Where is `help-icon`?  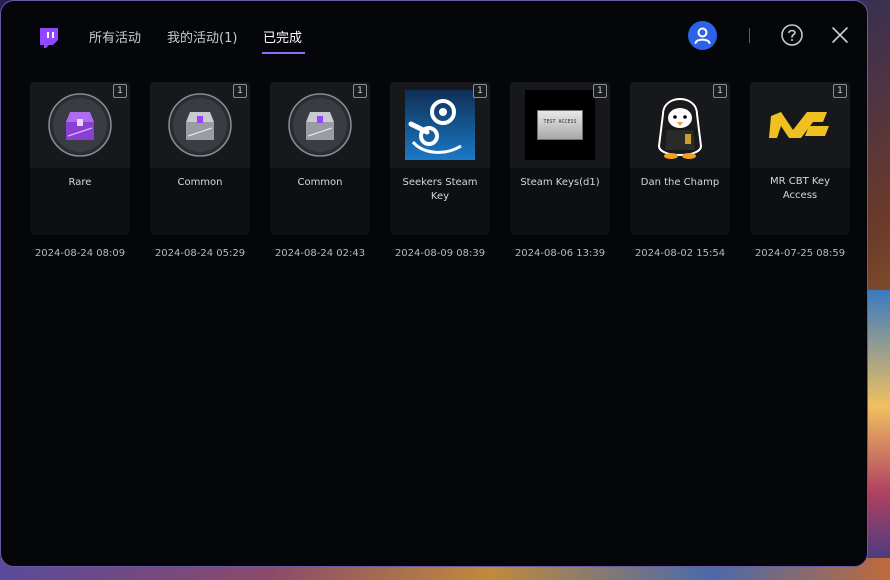
help-icon is located at coordinates (792, 35).